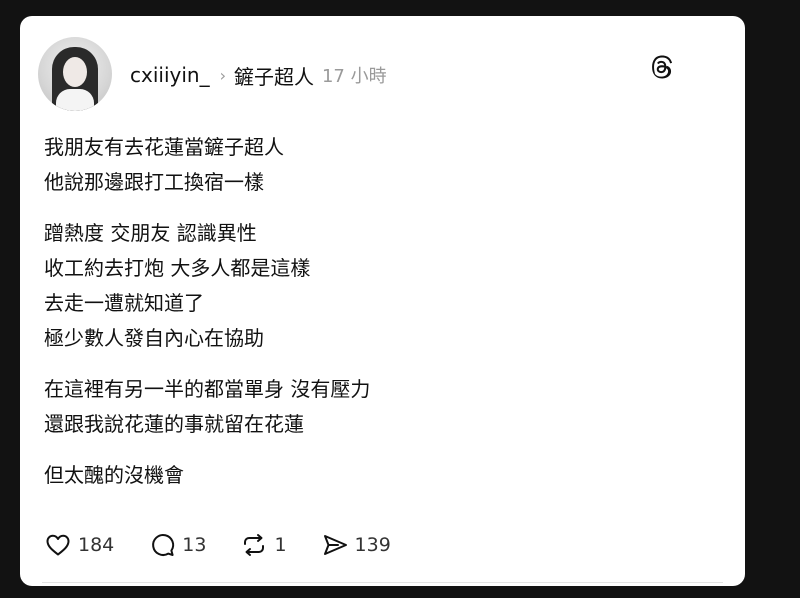  Describe the element at coordinates (154, 338) in the screenshot. I see `text-line: 極少數人發自內心在協助` at that location.